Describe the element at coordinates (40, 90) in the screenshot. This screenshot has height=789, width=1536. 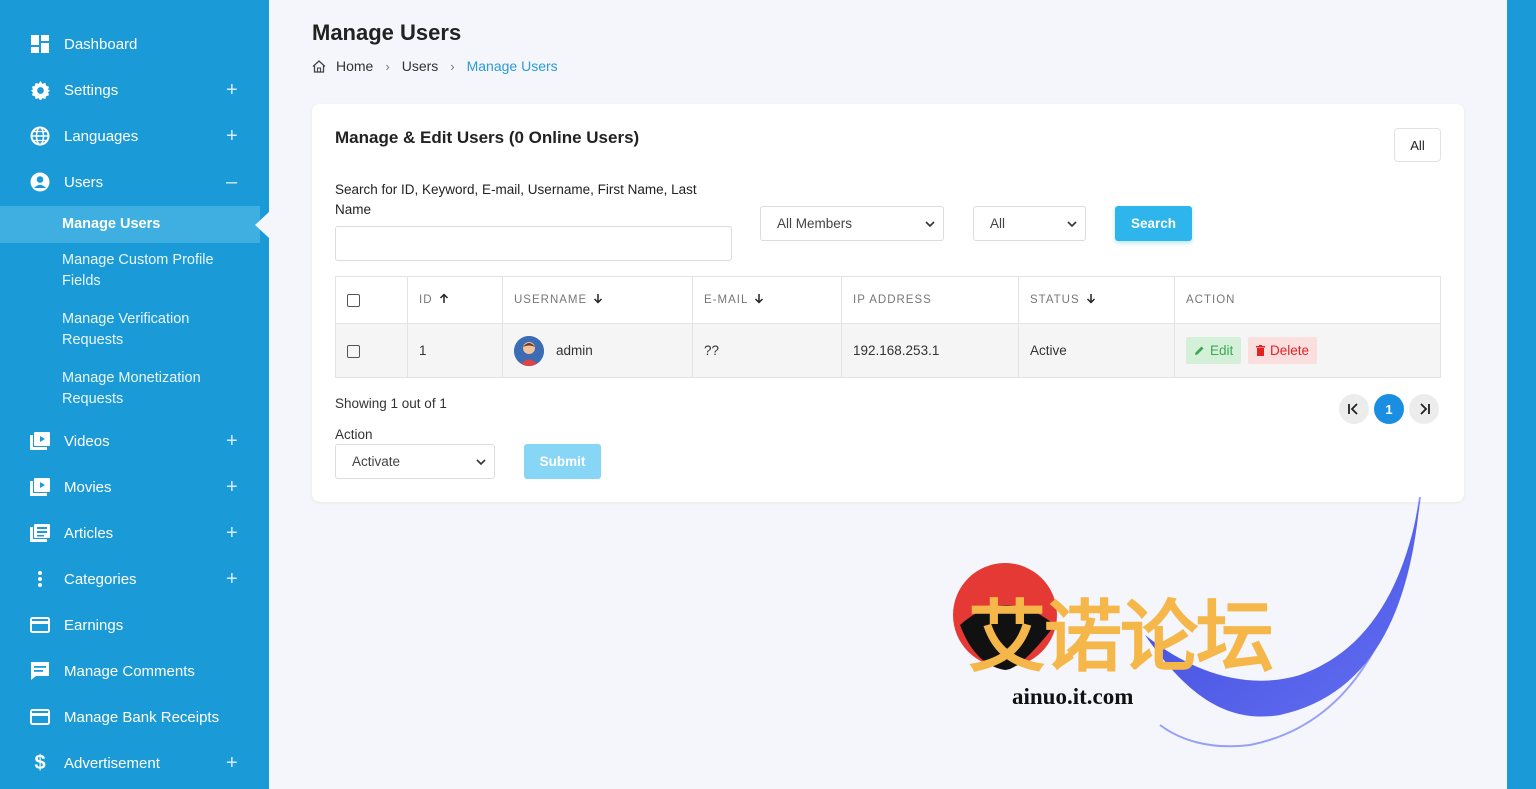
I see `gear-icon` at that location.